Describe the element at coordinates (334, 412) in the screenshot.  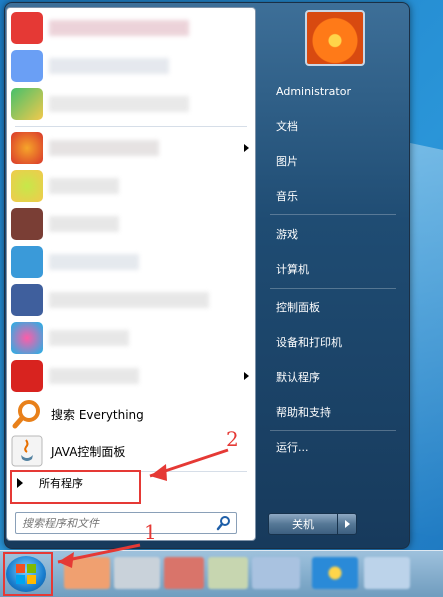
I see `right-item-help: 帮助和支持` at that location.